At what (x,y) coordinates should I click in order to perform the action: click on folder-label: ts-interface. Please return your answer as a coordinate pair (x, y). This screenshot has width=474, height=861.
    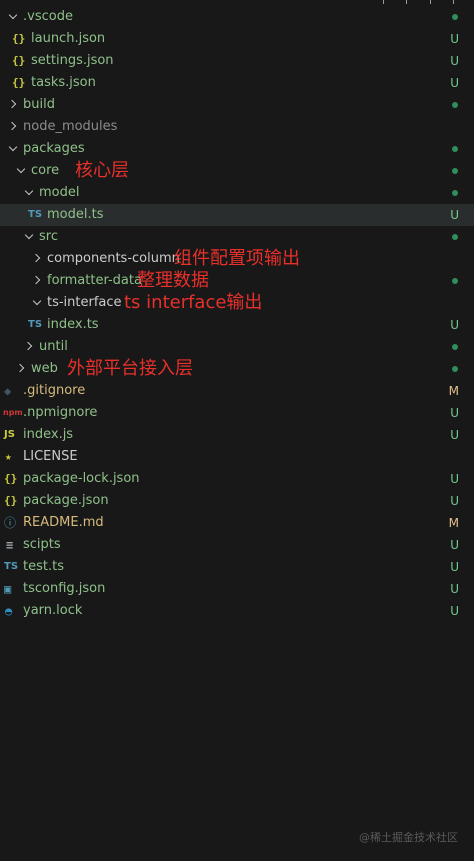
    Looking at the image, I should click on (84, 302).